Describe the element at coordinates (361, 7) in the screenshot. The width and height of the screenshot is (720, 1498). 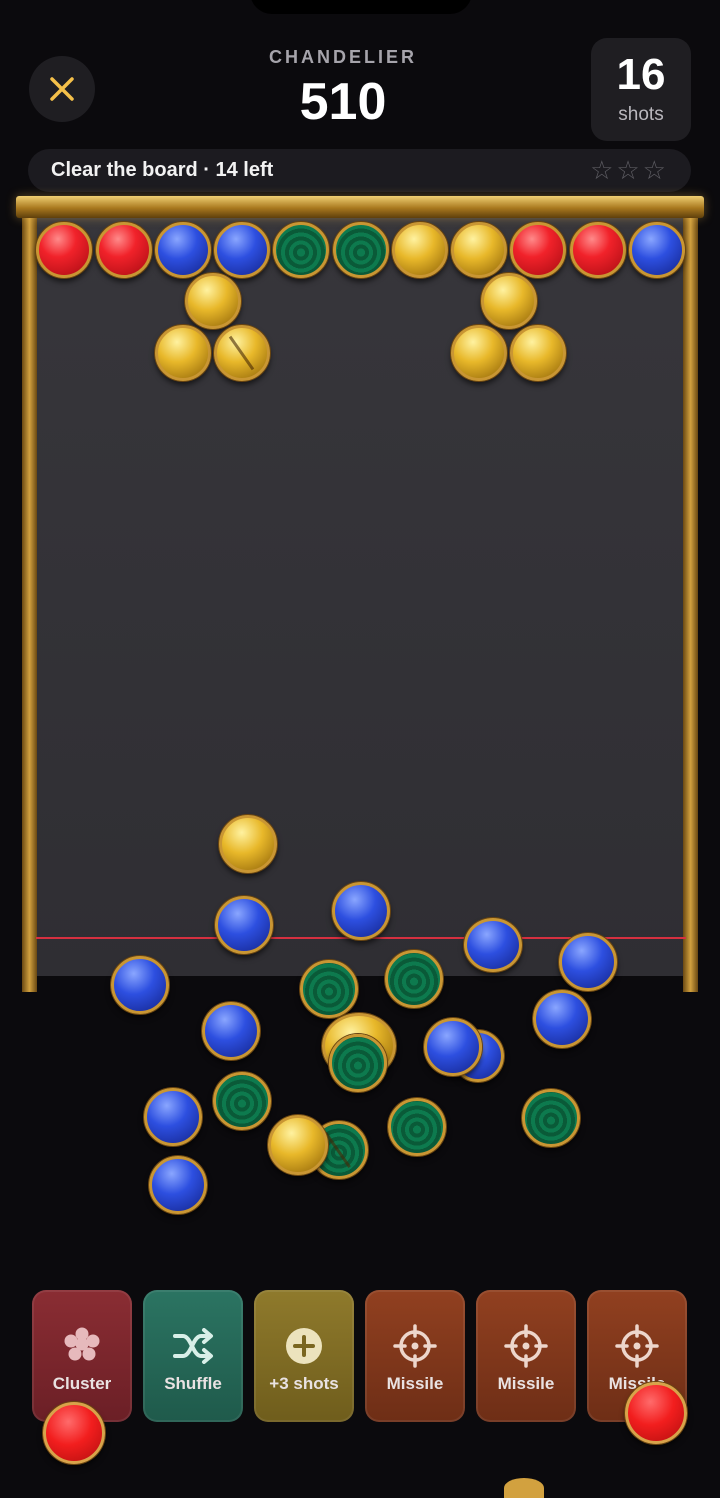
I see `device-notch` at that location.